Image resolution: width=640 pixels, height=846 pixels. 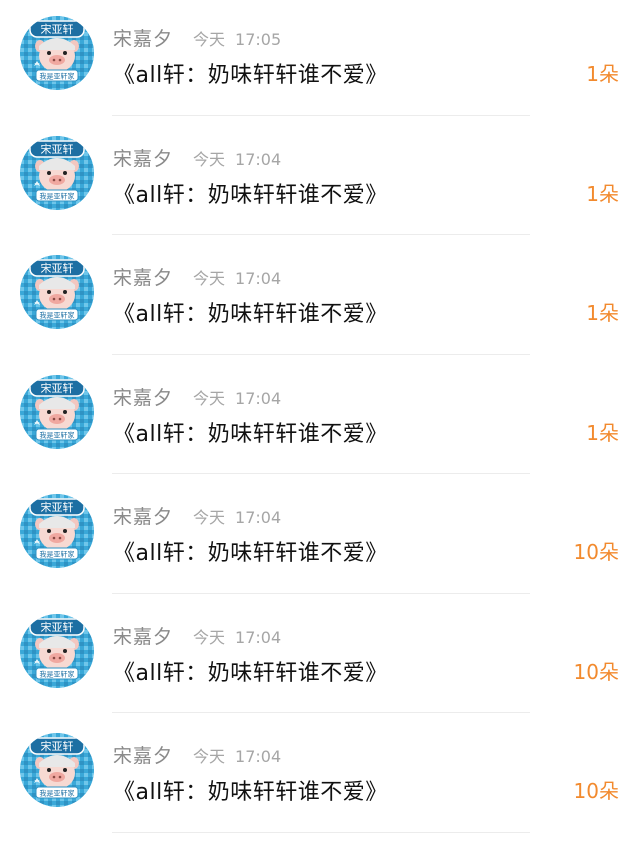 I want to click on item-meta: 宋嘉夕 今天 17:05, so click(x=197, y=38).